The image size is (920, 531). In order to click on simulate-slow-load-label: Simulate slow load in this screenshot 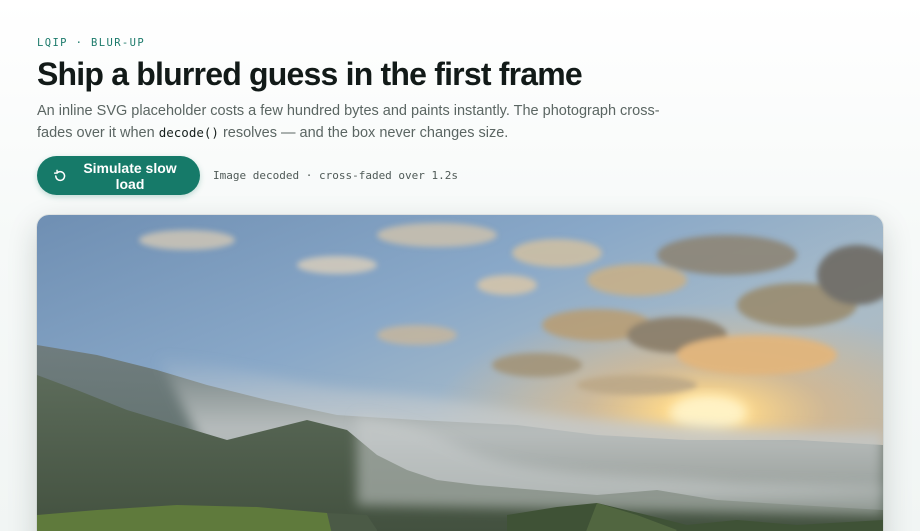, I will do `click(130, 175)`.